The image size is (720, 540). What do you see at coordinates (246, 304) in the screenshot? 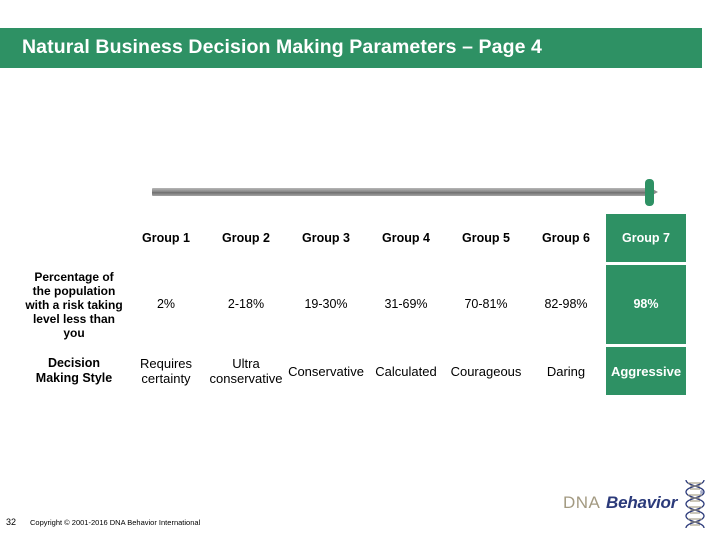
I see `percentage-value-2: 2-18%` at bounding box center [246, 304].